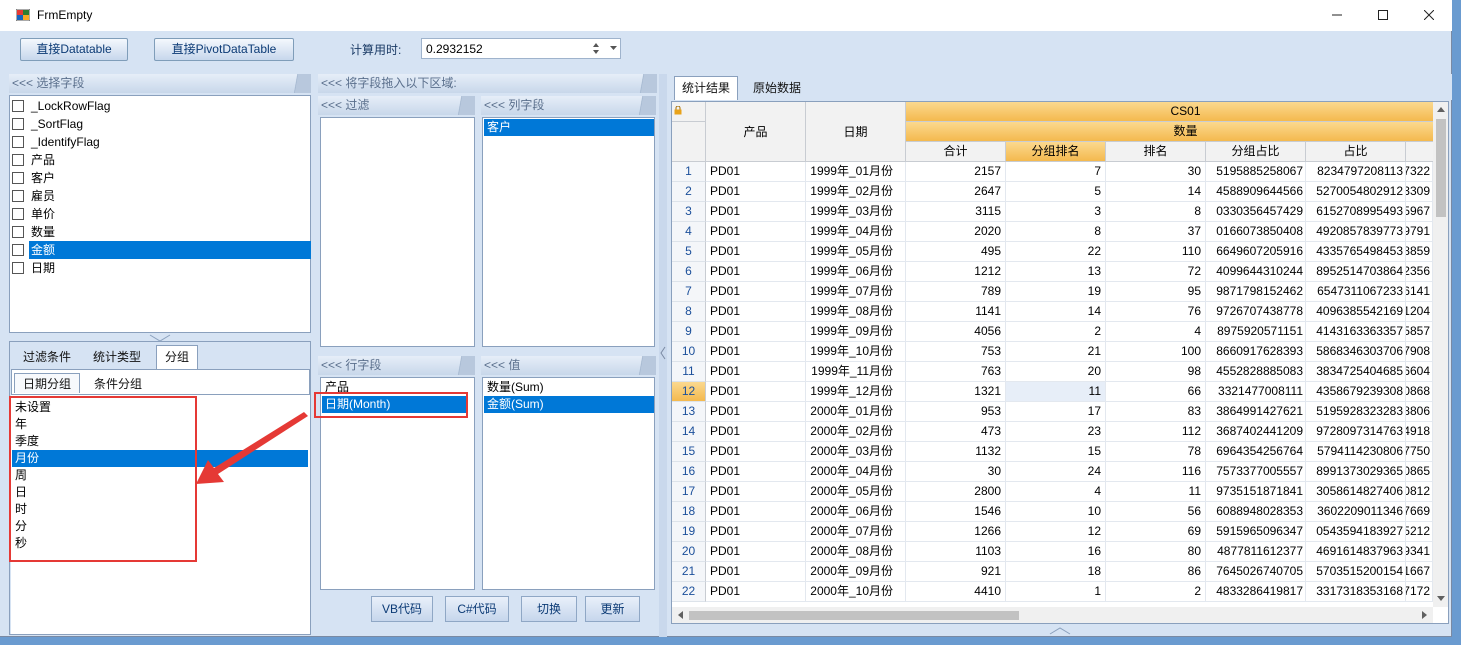 The width and height of the screenshot is (1461, 645). I want to click on grid-cell: 7322, so click(1419, 172).